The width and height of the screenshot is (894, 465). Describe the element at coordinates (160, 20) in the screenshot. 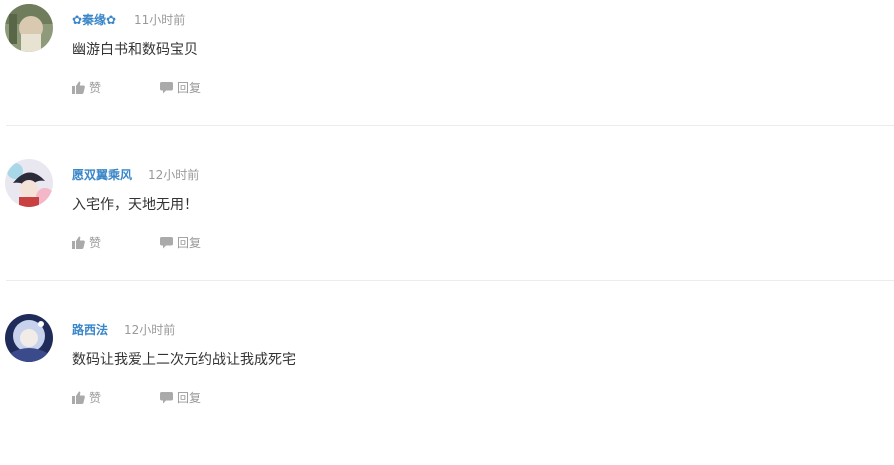

I see `timestamp: 11小时前` at that location.